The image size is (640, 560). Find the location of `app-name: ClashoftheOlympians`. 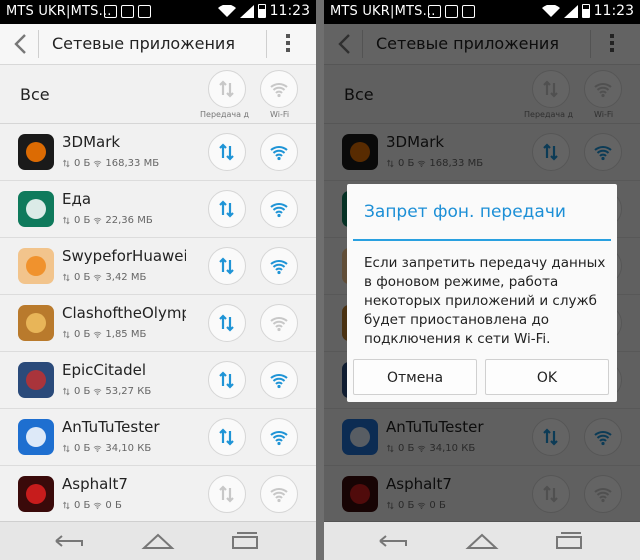

app-name: ClashoftheOlympians is located at coordinates (124, 313).